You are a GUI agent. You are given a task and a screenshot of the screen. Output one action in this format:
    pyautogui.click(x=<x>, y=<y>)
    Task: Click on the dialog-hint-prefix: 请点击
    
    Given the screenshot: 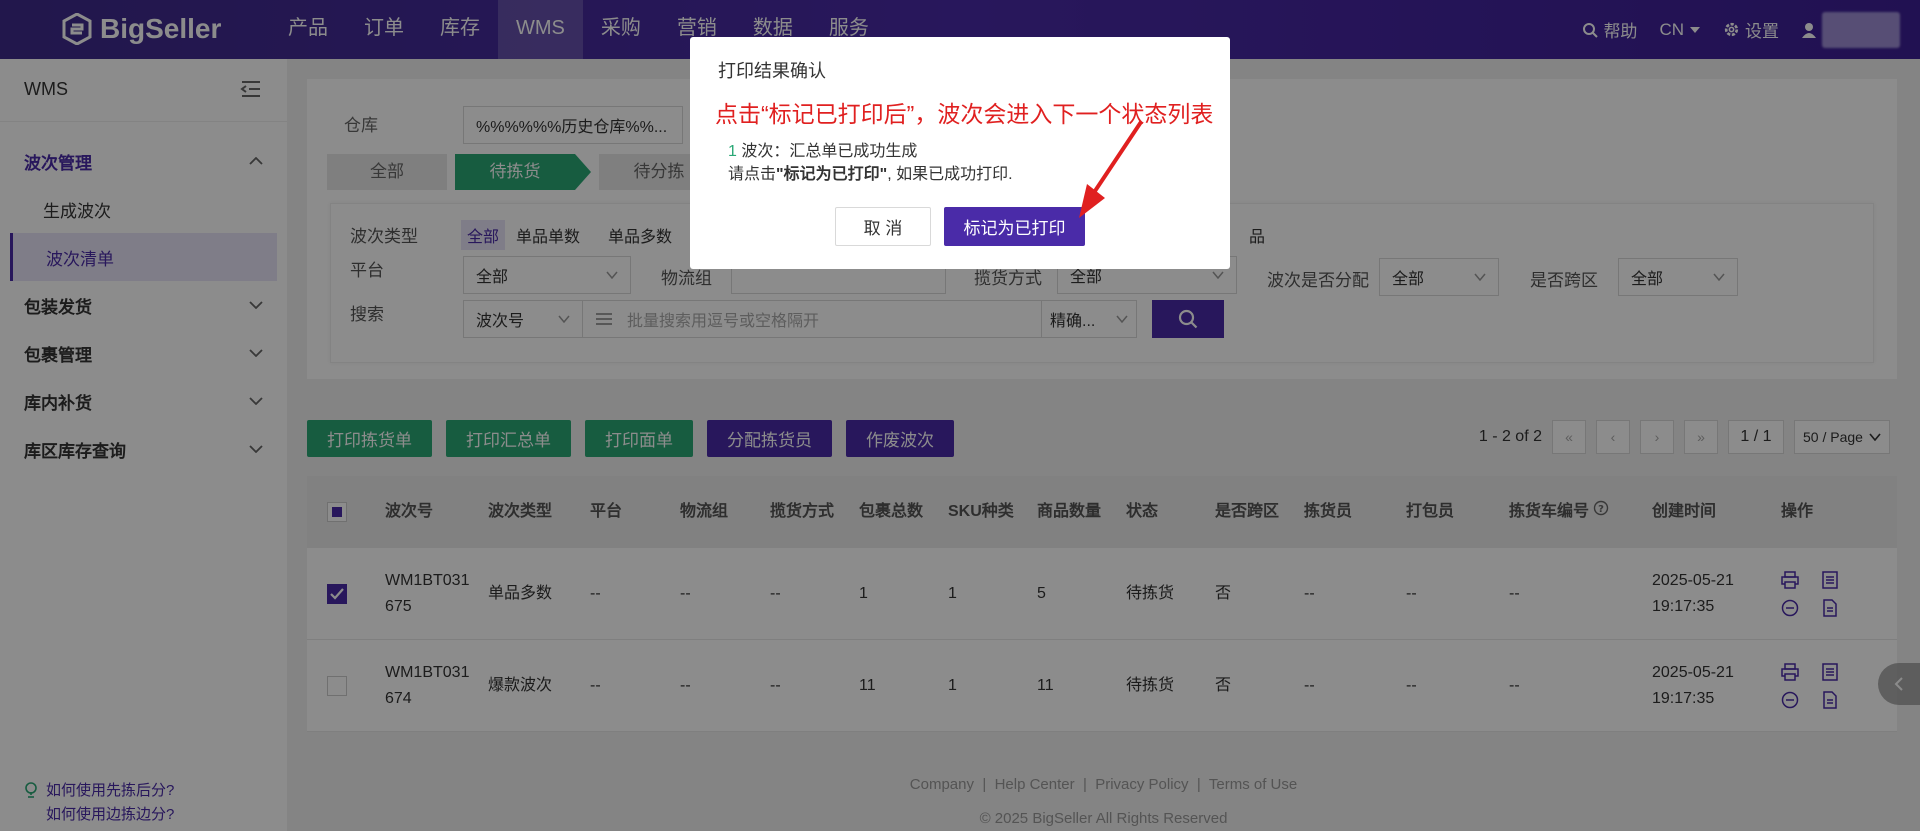 What is the action you would take?
    pyautogui.click(x=752, y=174)
    